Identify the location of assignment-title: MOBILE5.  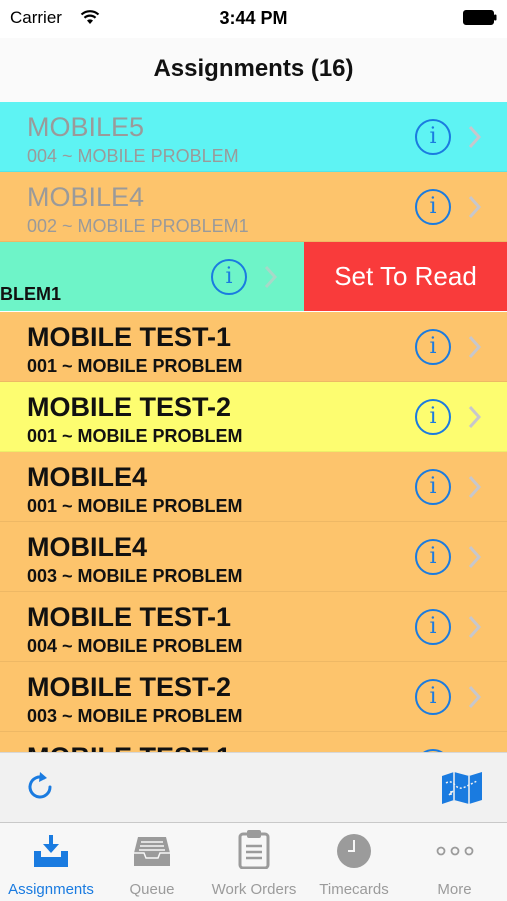
(86, 127).